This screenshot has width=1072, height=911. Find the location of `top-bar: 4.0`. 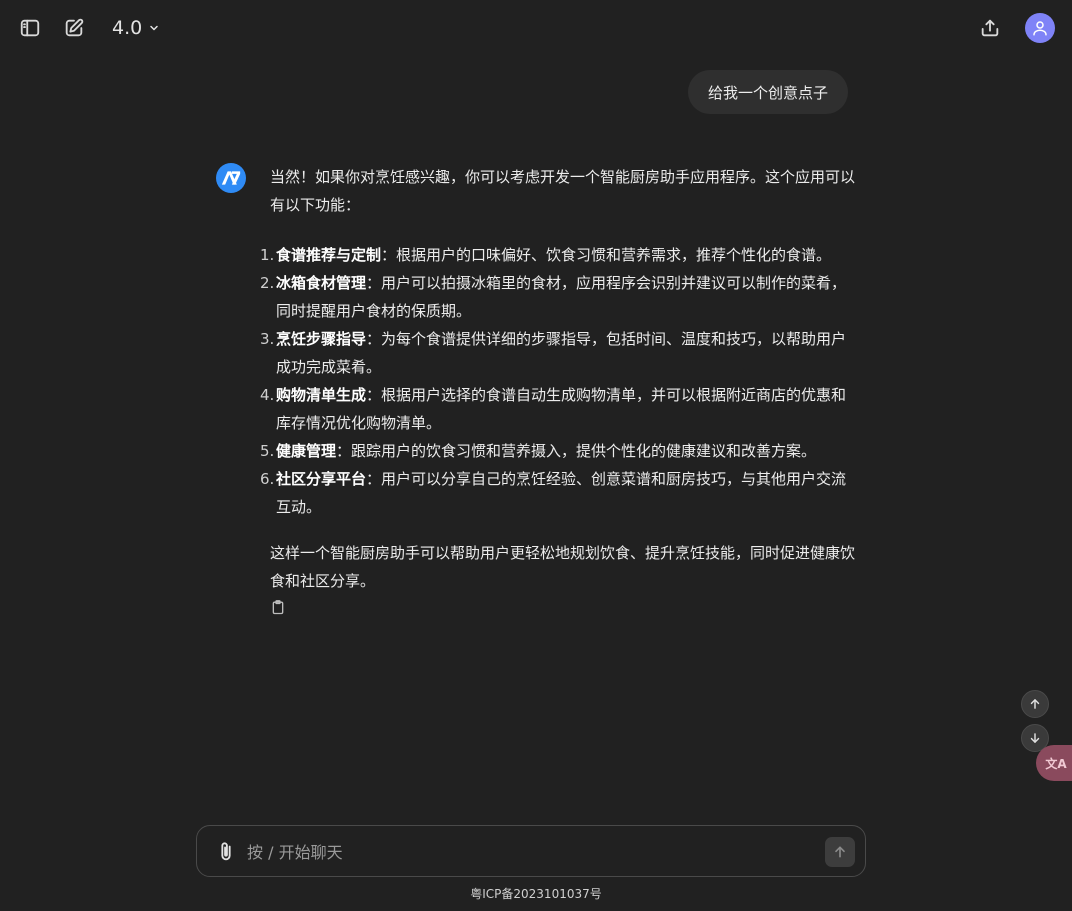

top-bar: 4.0 is located at coordinates (536, 28).